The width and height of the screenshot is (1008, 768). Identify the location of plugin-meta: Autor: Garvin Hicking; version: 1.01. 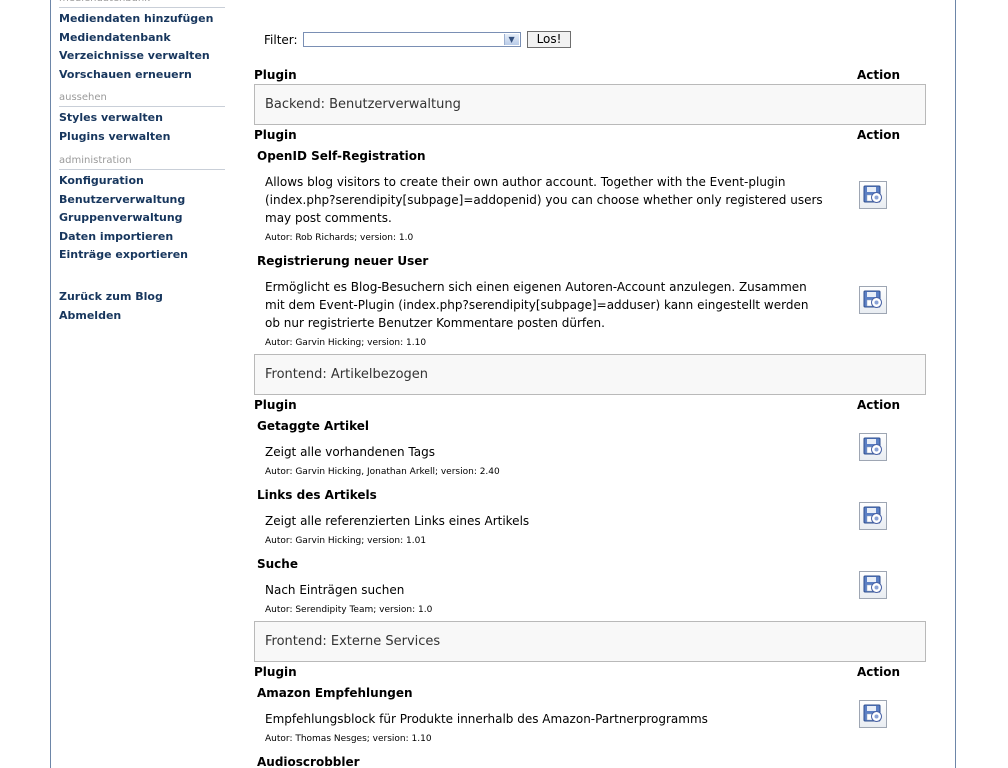
(346, 541).